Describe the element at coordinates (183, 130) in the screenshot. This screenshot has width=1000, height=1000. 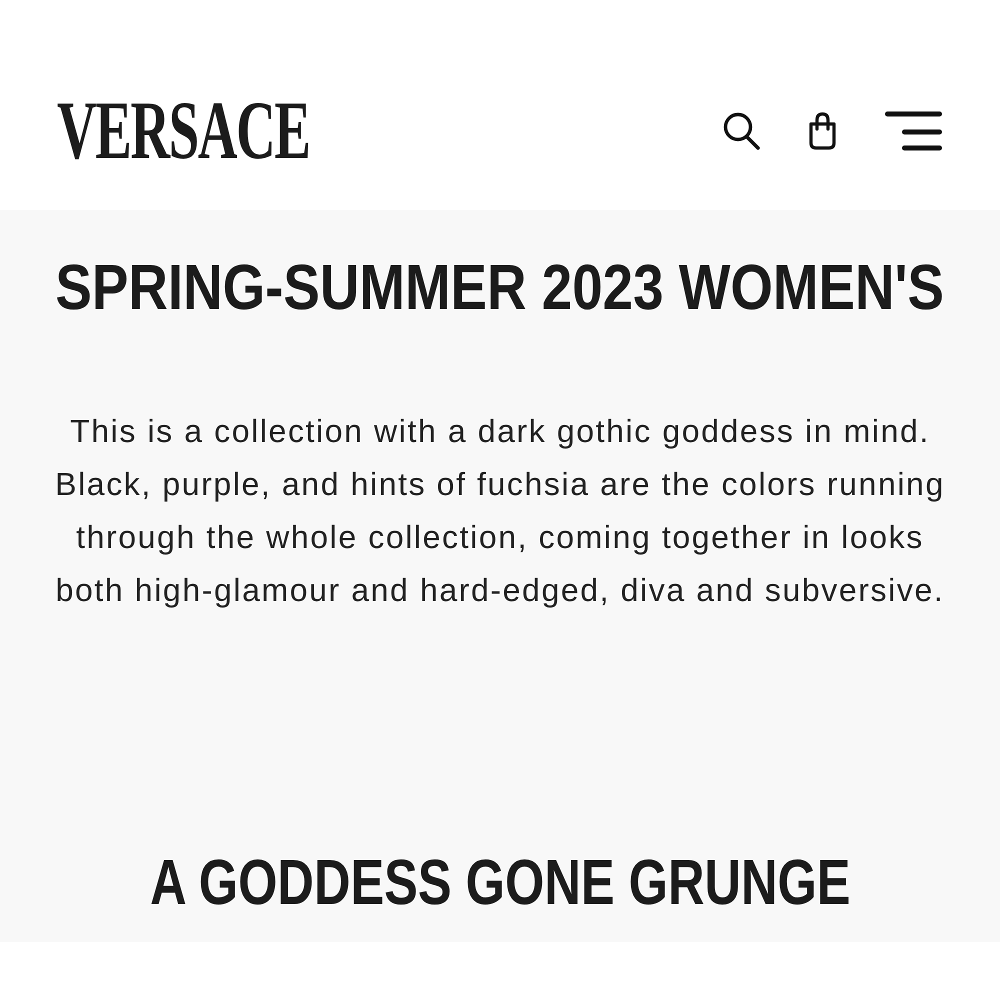
I see `versace-logo: VERSACE` at that location.